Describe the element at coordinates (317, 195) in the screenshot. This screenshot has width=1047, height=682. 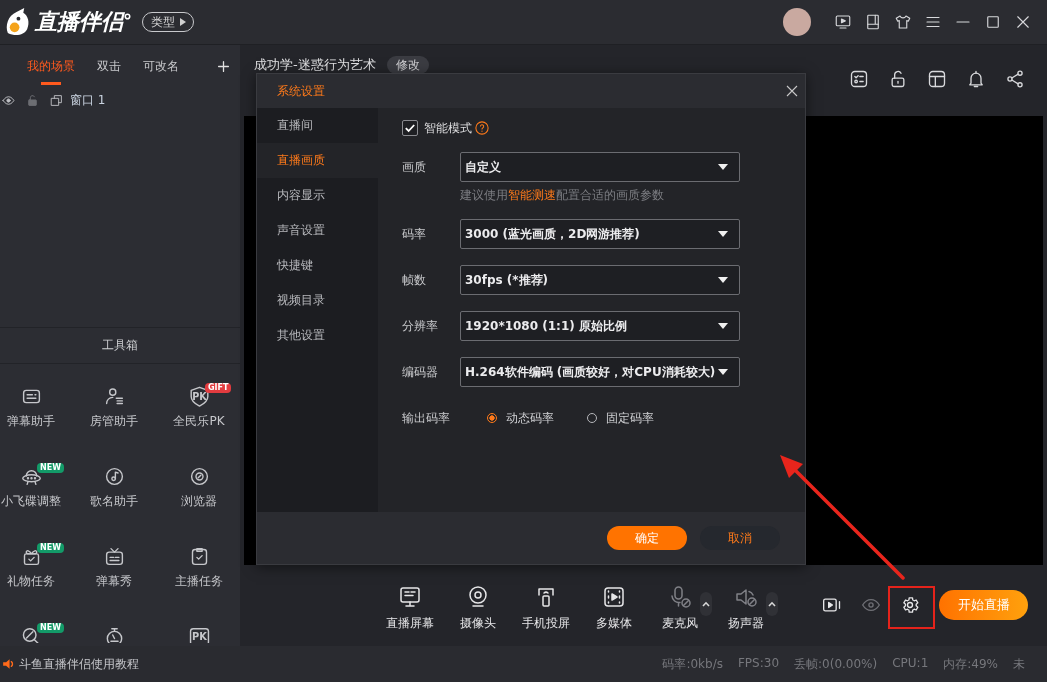
I see `nav-item: 内容显示` at that location.